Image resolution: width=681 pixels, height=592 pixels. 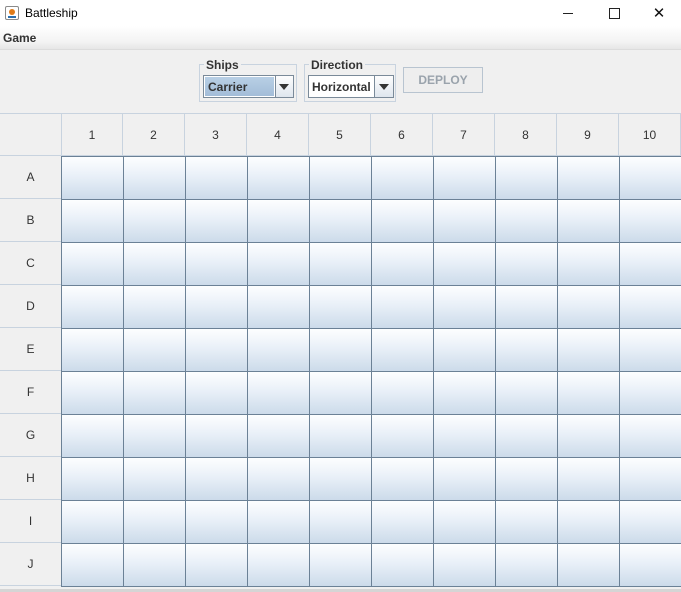 I want to click on close-button: ✕, so click(x=658, y=13).